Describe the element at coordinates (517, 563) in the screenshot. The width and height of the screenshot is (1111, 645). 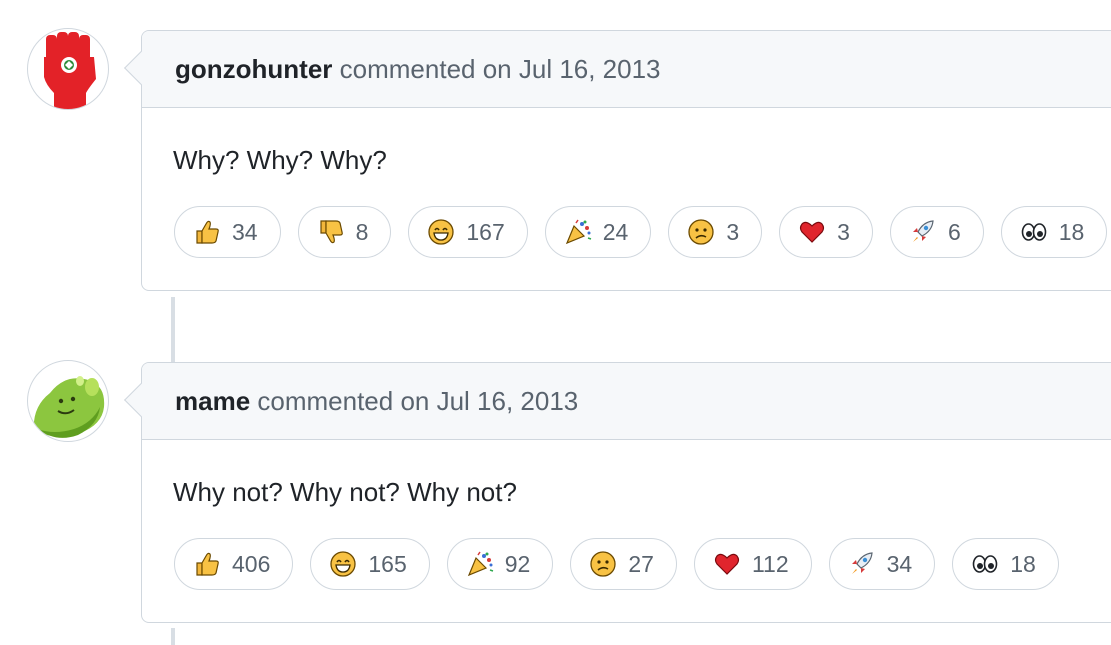
I see `reaction-count: 92` at that location.